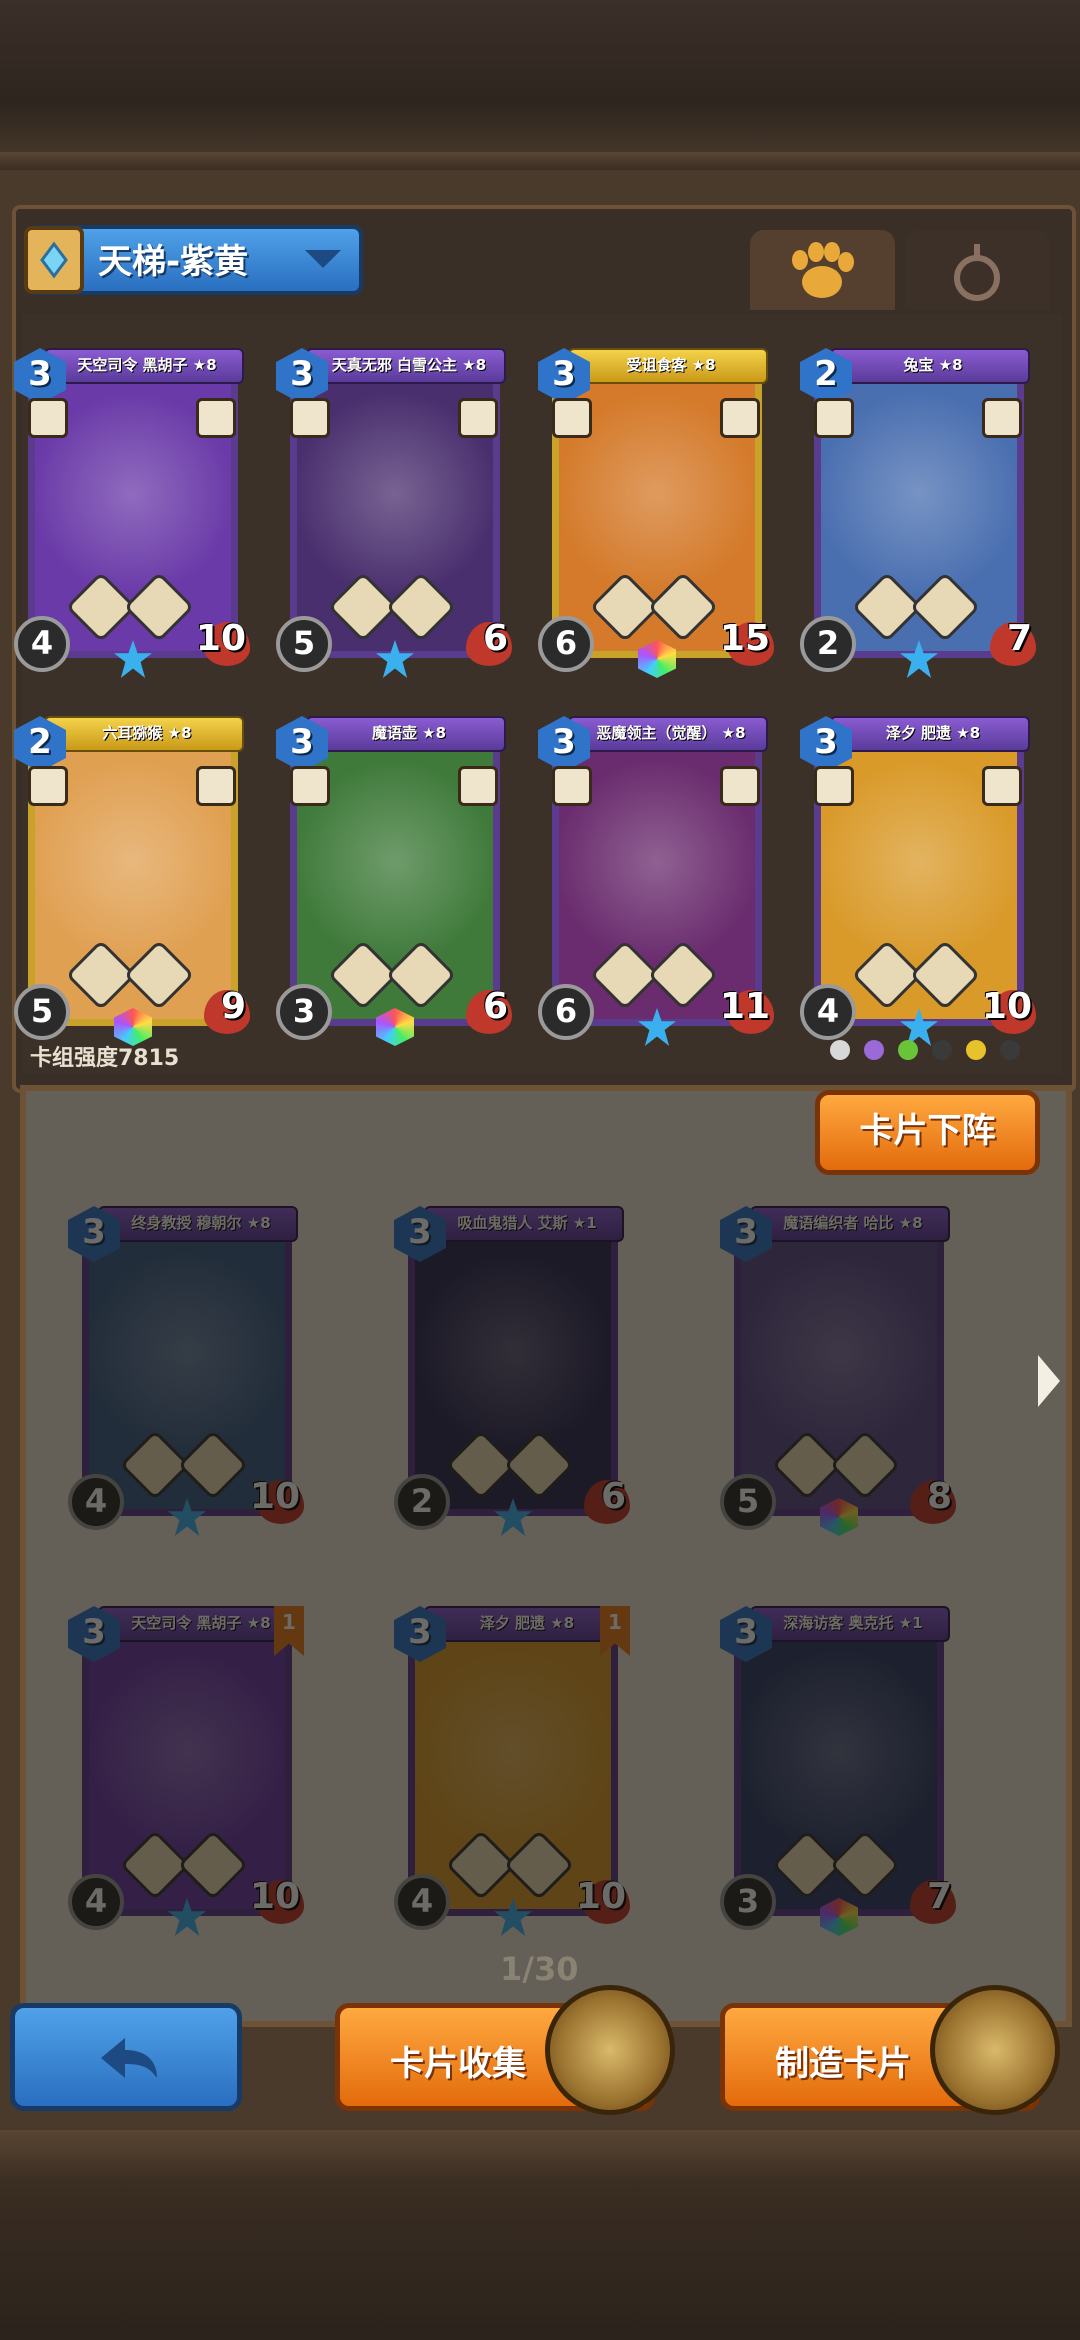  Describe the element at coordinates (656, 881) in the screenshot. I see `deck_cards-card: 恶魔领主（觉醒） ★8 3 6 11` at that location.